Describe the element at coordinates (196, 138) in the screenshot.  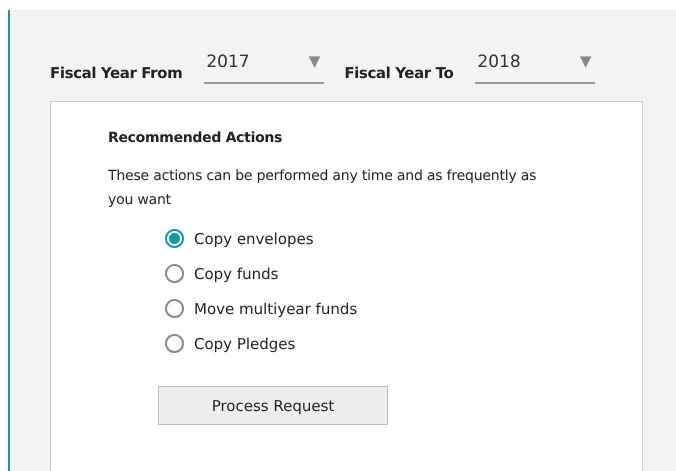
I see `card-title: Recommended Actions` at that location.